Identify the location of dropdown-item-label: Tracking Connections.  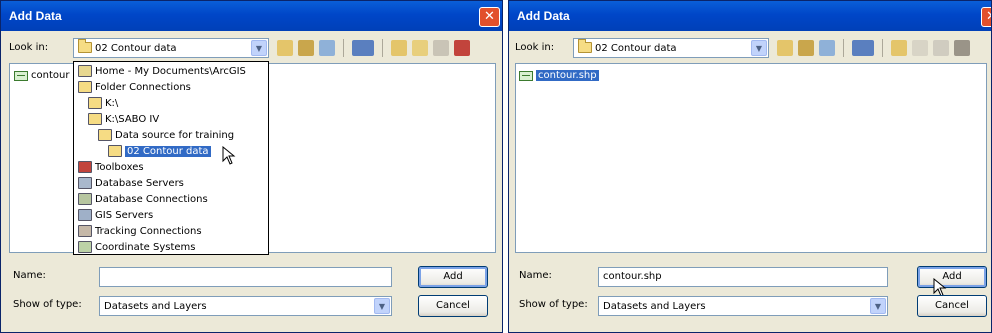
(148, 231).